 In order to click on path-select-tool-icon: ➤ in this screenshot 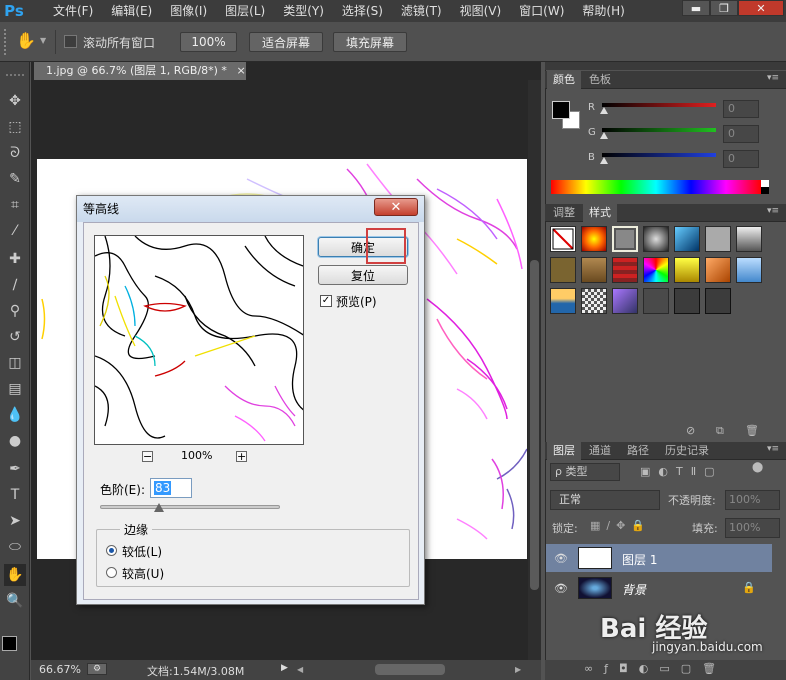, I will do `click(15, 521)`.